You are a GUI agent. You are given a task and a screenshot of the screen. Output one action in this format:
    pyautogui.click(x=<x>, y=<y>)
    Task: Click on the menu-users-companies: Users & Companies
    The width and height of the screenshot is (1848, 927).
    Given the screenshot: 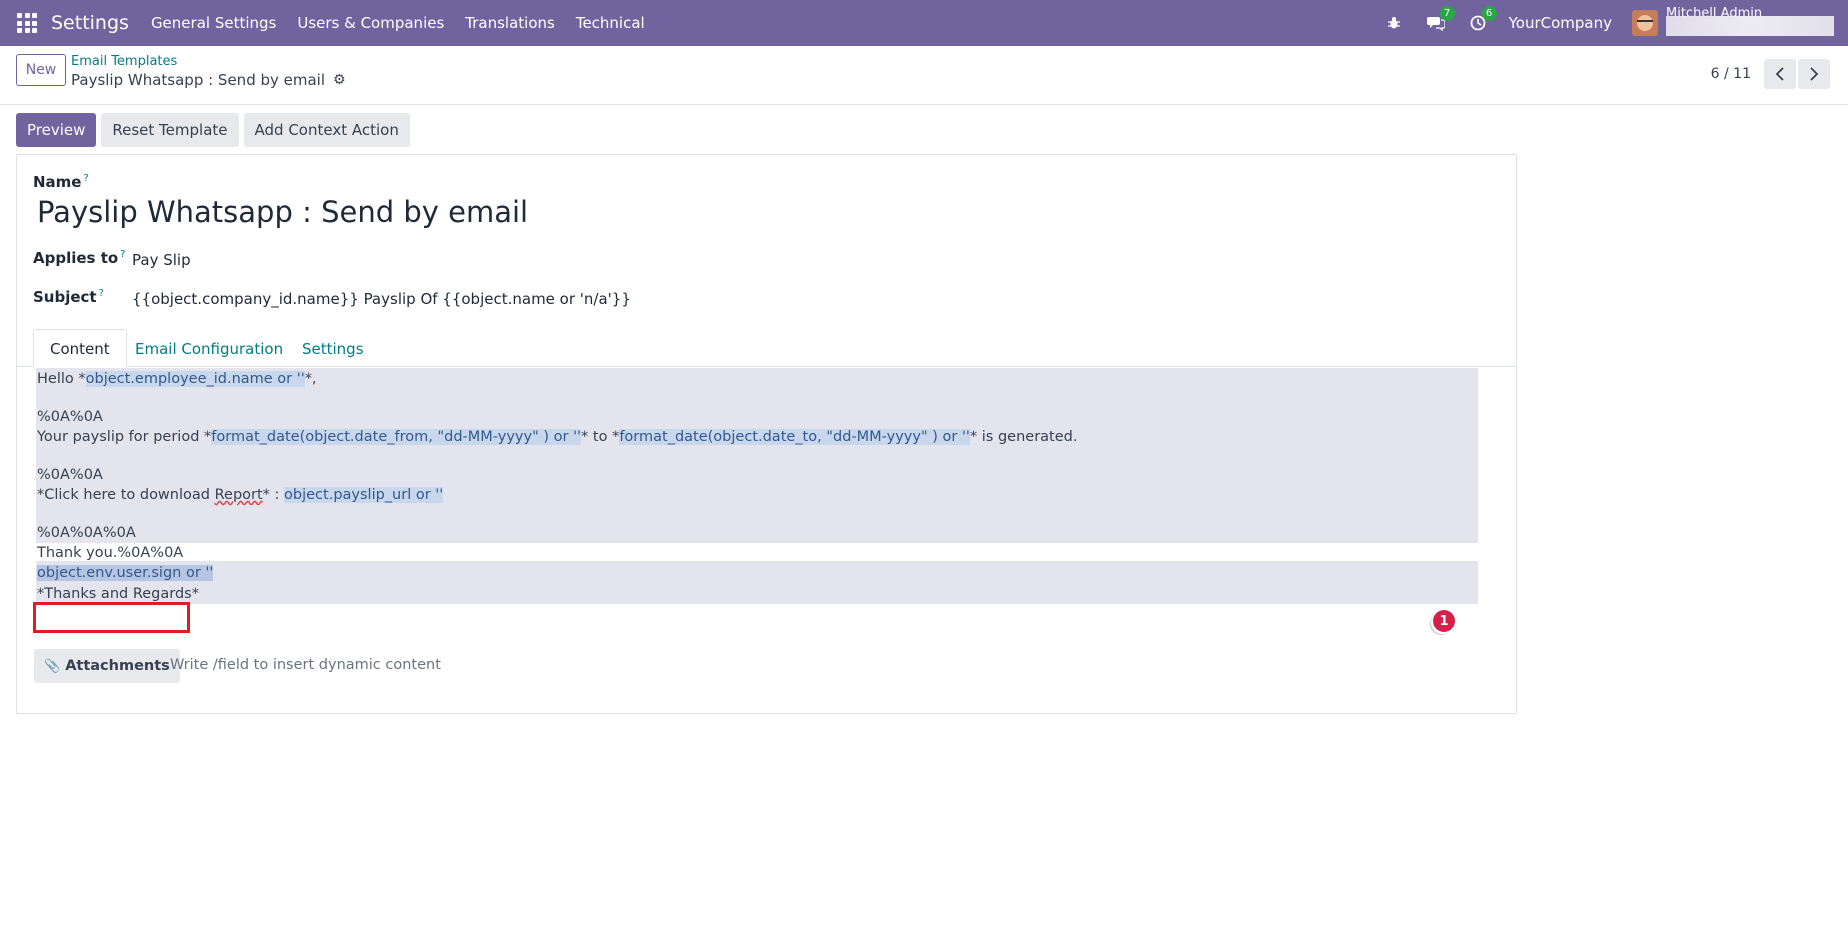 What is the action you would take?
    pyautogui.click(x=370, y=23)
    